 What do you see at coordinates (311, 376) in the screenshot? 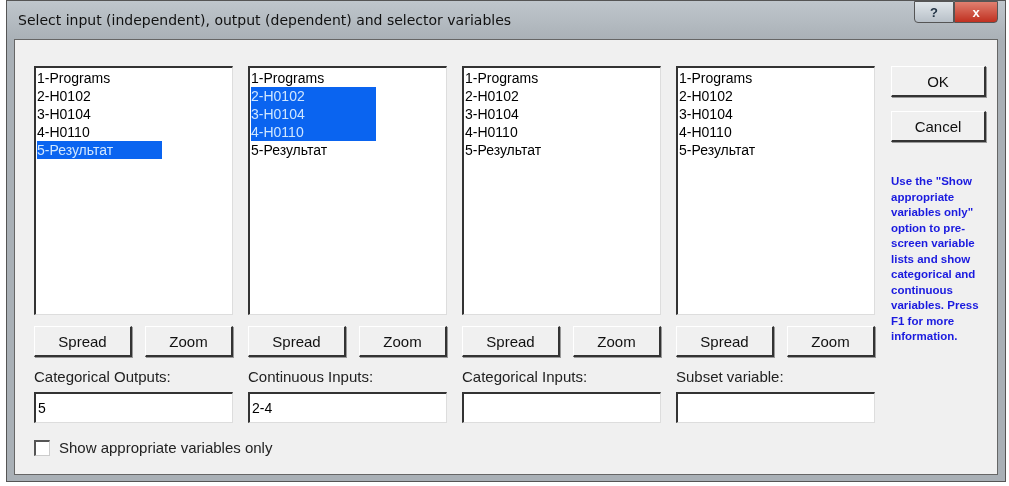
I see `field-label: Continuous Inputs:` at bounding box center [311, 376].